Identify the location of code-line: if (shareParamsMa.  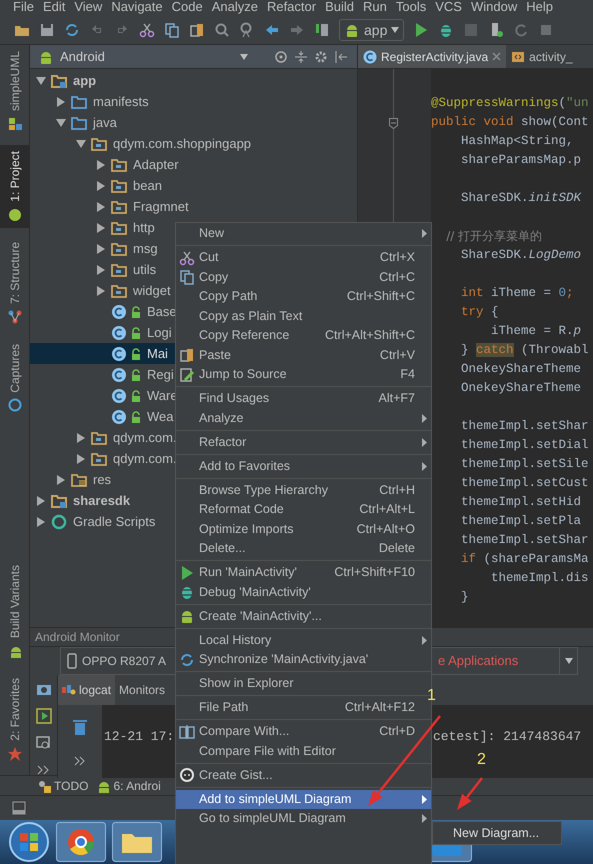
(524, 559).